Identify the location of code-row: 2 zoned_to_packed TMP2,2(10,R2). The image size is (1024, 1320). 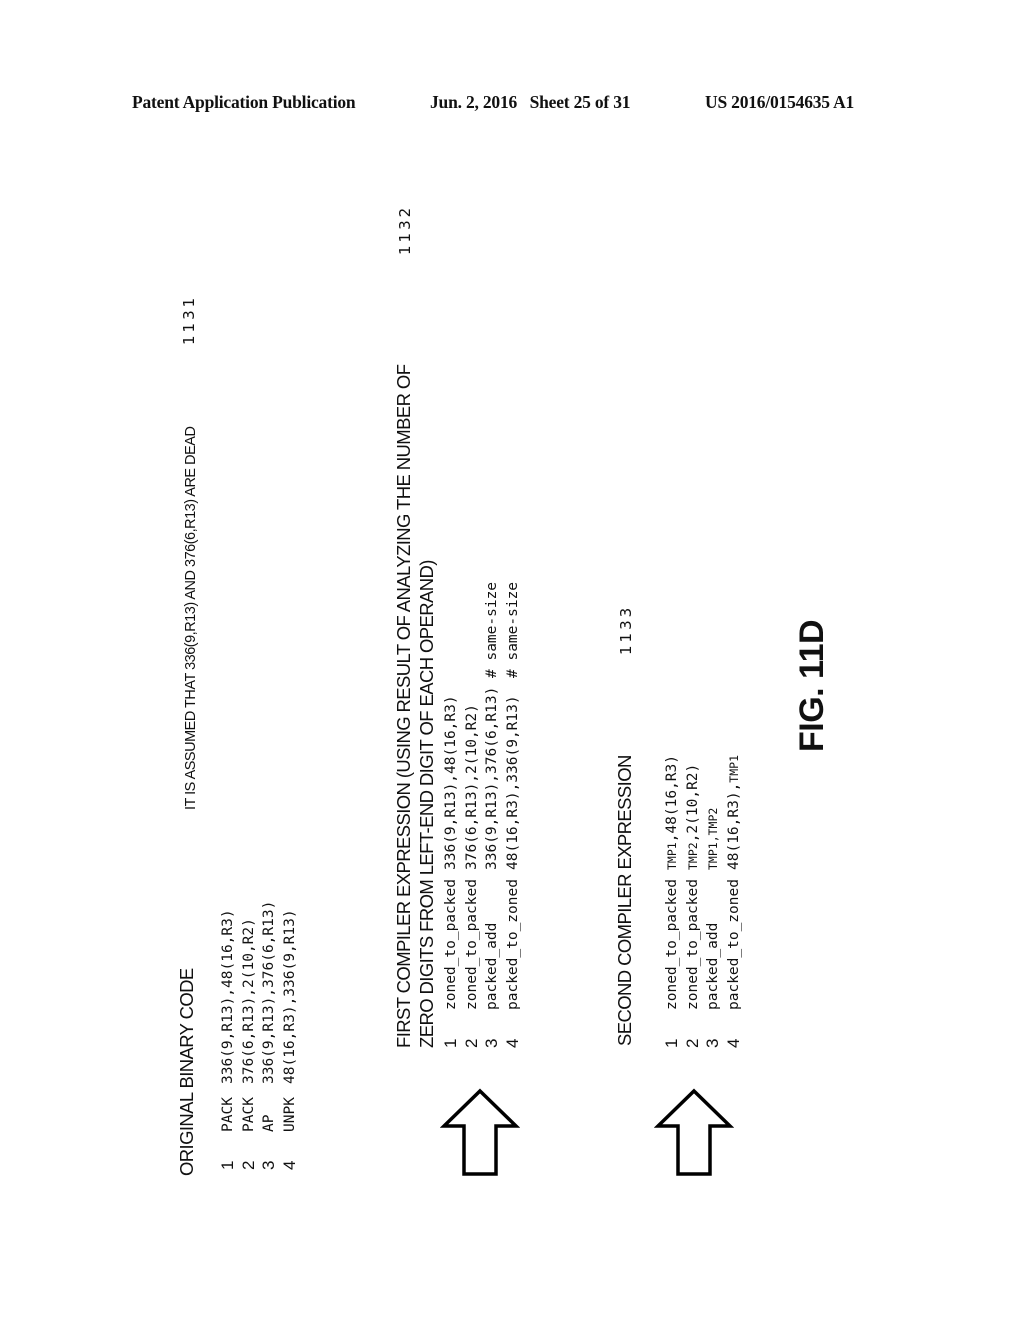
(693, 901).